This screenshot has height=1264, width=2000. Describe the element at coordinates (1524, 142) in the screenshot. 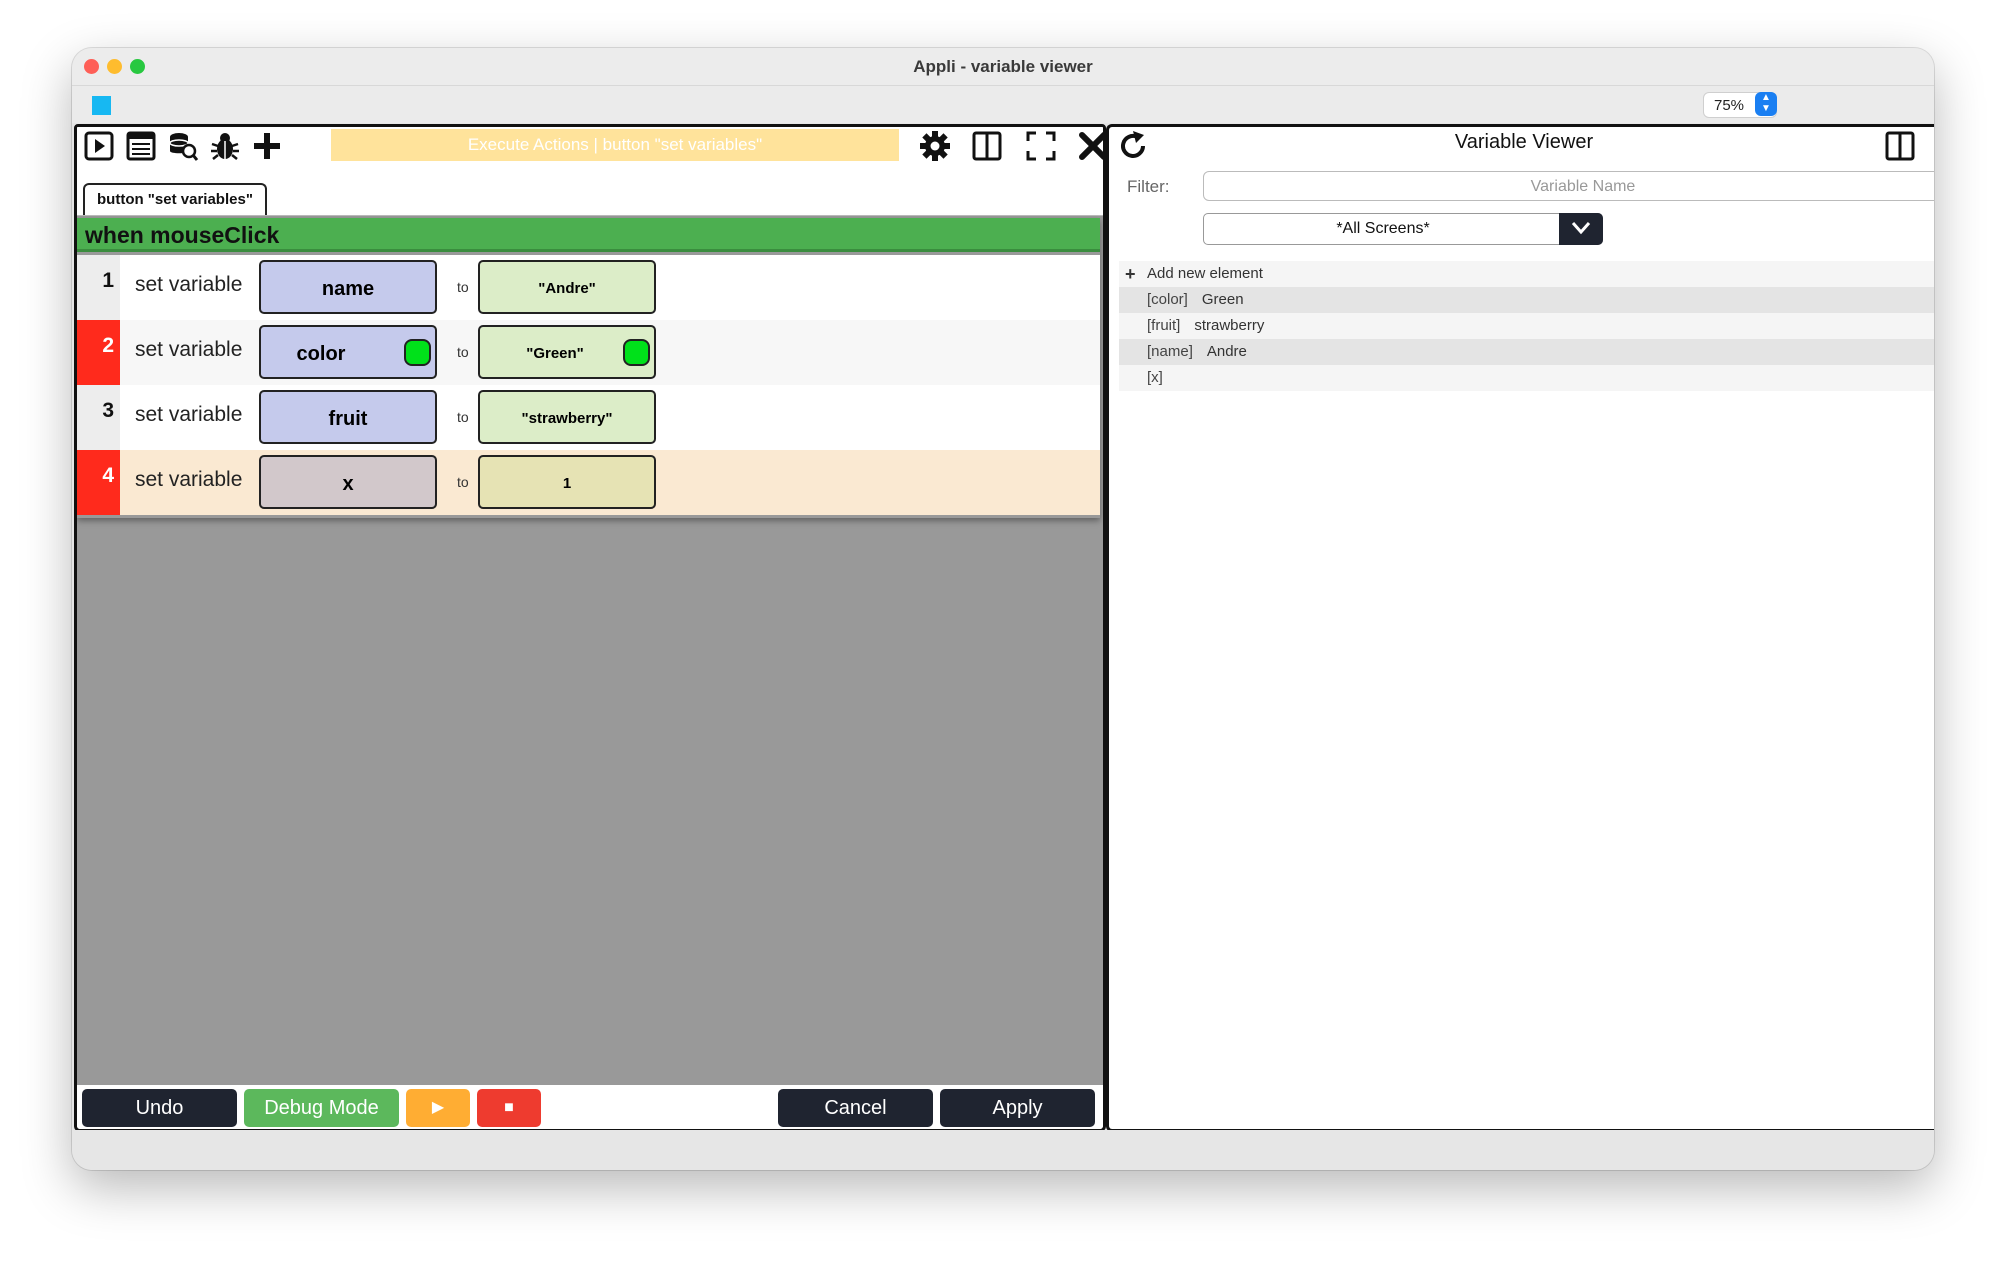

I see `viewer-title: Variable Viewer` at that location.